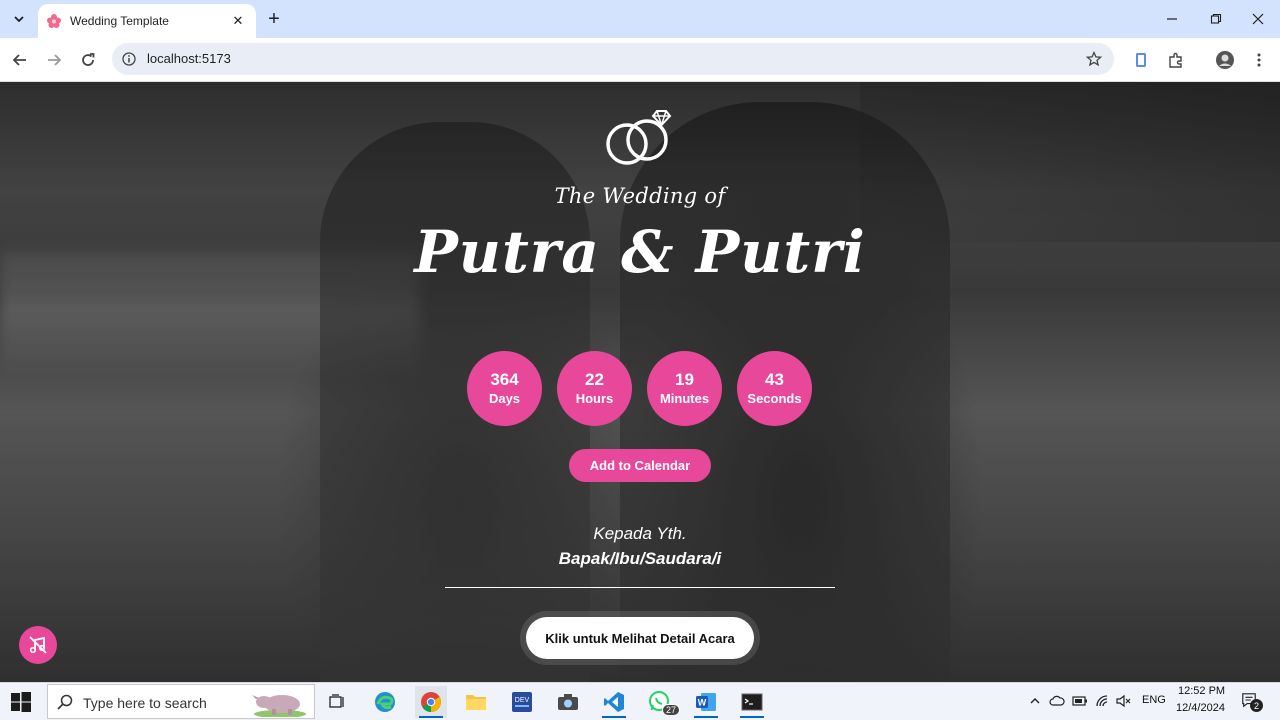  What do you see at coordinates (639, 388) in the screenshot?
I see `countdown-timer: 364 Days 22 Hours 19 Minutes 43 Seconds` at bounding box center [639, 388].